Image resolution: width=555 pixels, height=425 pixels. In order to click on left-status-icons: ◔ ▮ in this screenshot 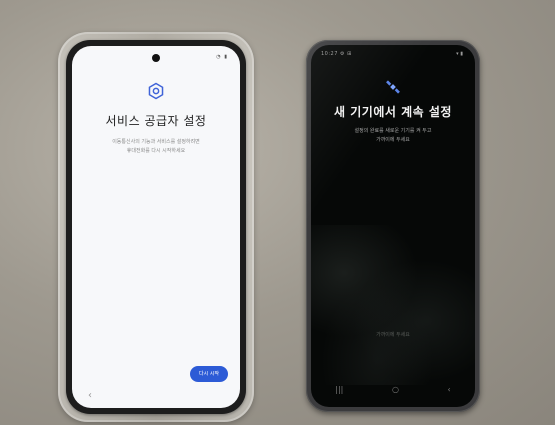, I will do `click(222, 57)`.